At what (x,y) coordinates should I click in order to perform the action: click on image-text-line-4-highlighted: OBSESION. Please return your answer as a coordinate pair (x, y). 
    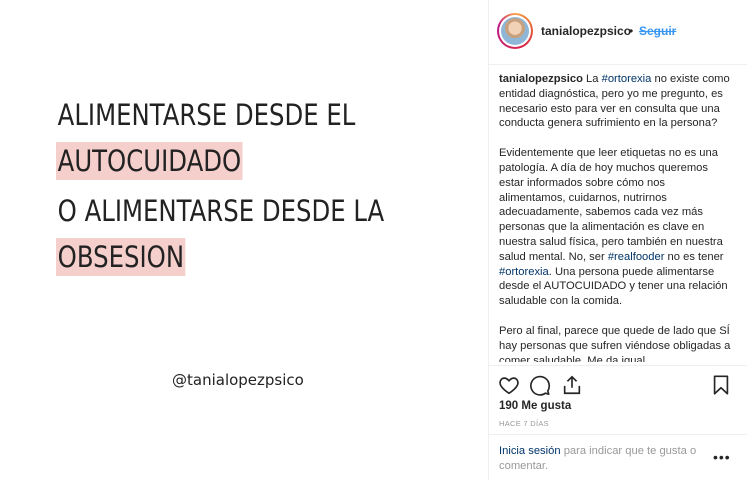
    Looking at the image, I should click on (121, 257).